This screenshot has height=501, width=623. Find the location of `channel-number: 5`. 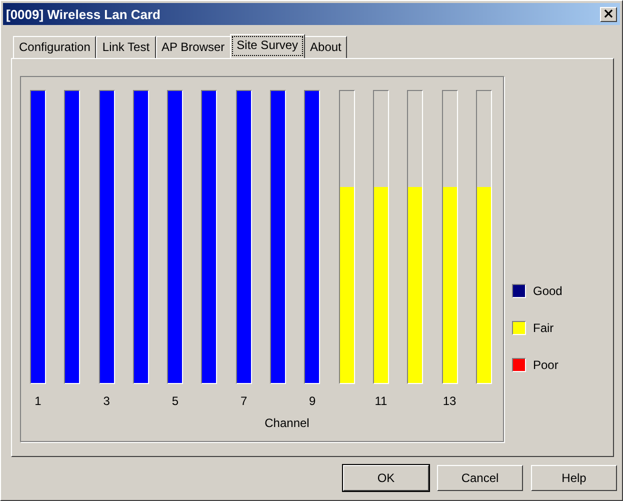

channel-number: 5 is located at coordinates (175, 401).